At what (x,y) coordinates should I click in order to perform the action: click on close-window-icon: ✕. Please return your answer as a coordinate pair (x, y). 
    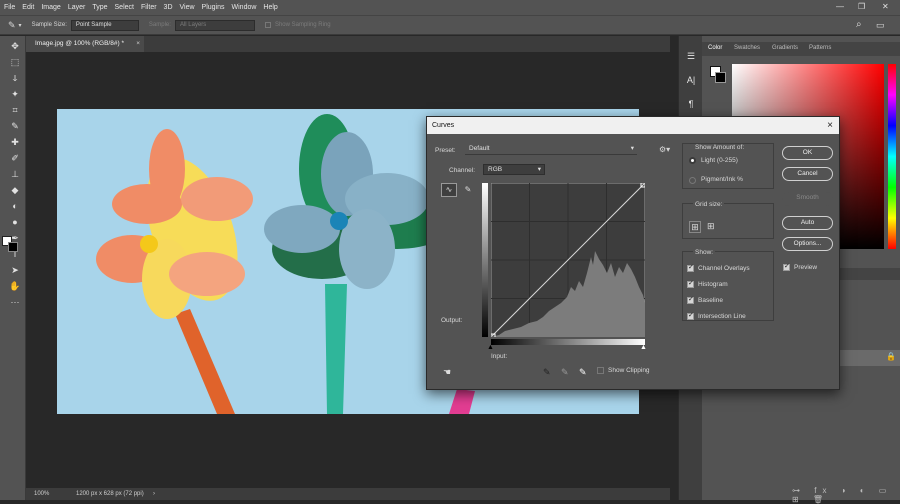
    Looking at the image, I should click on (885, 6).